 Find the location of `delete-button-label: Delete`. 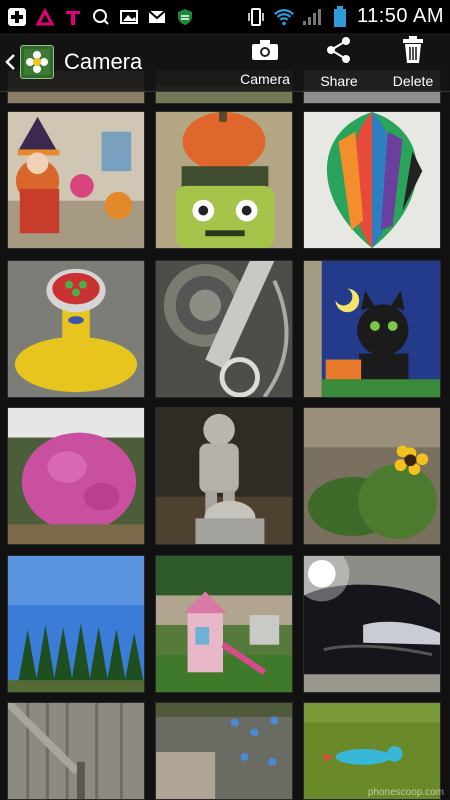

delete-button-label: Delete is located at coordinates (413, 80).